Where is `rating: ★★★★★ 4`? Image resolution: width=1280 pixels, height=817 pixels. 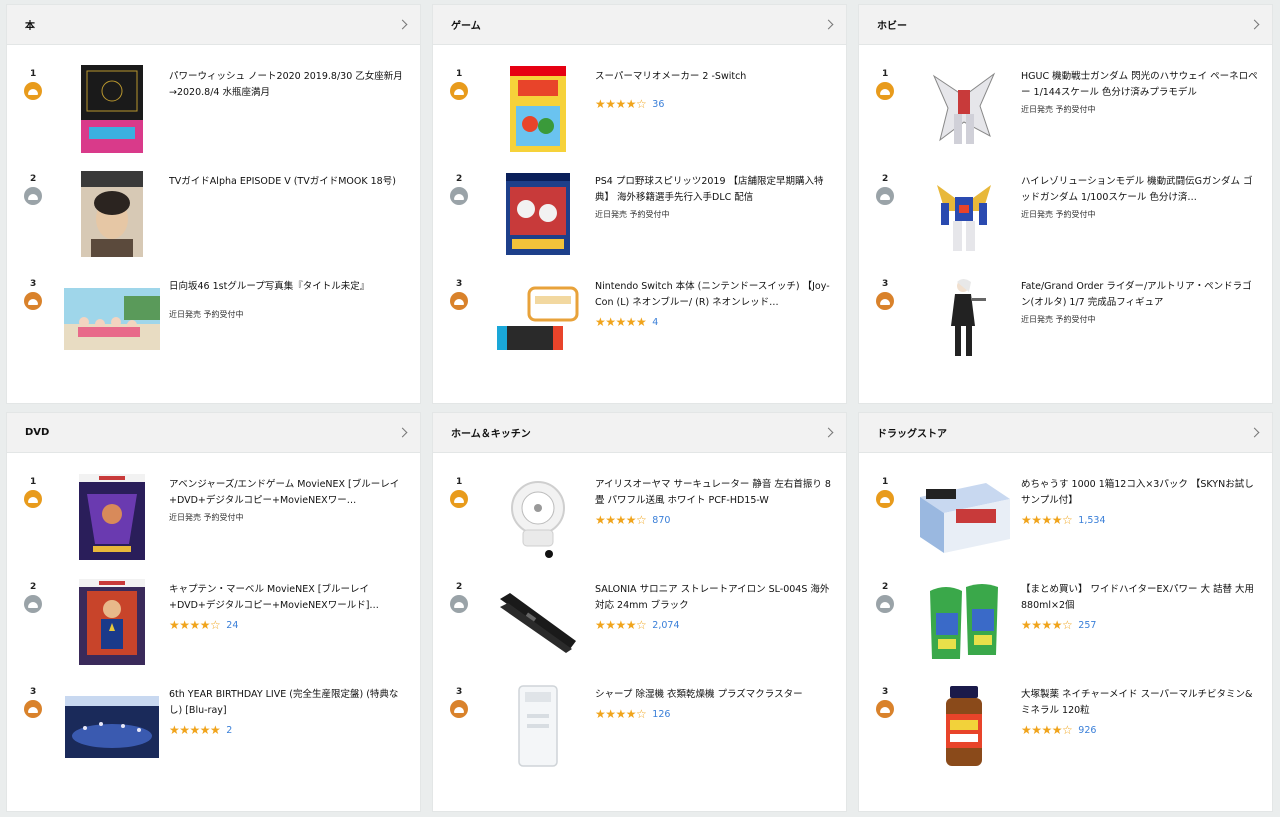 rating: ★★★★★ 4 is located at coordinates (714, 322).